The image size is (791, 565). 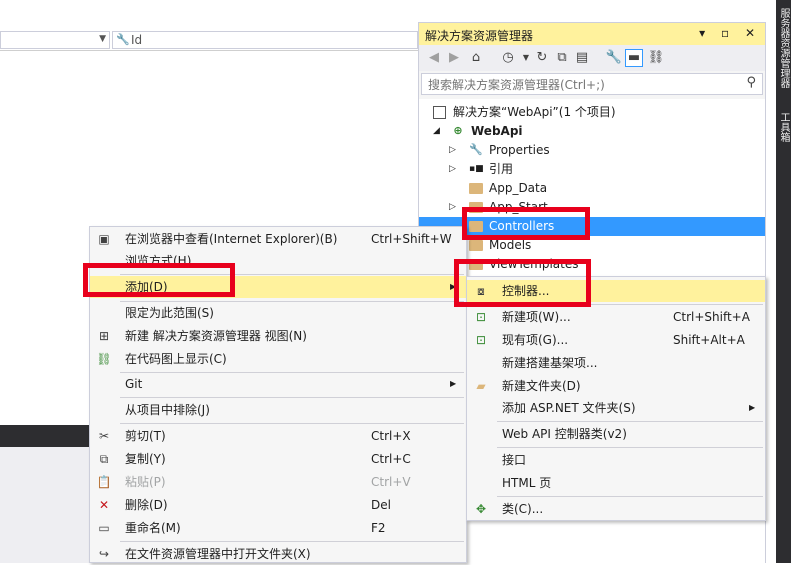 I want to click on properties-id-label: Id, so click(x=137, y=40).